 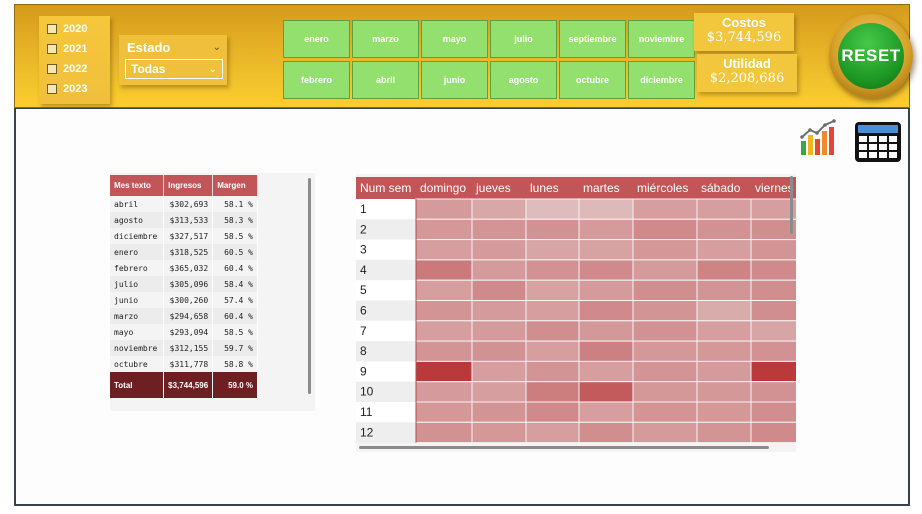 I want to click on calculator-icon, so click(x=878, y=142).